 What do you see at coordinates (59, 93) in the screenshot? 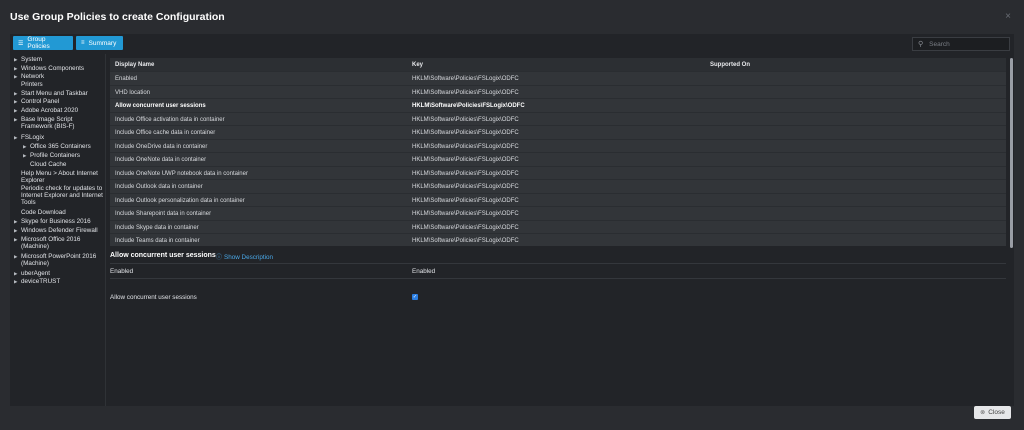
I see `sidebar-item: ▶ Start Menu and Taskbar` at bounding box center [59, 93].